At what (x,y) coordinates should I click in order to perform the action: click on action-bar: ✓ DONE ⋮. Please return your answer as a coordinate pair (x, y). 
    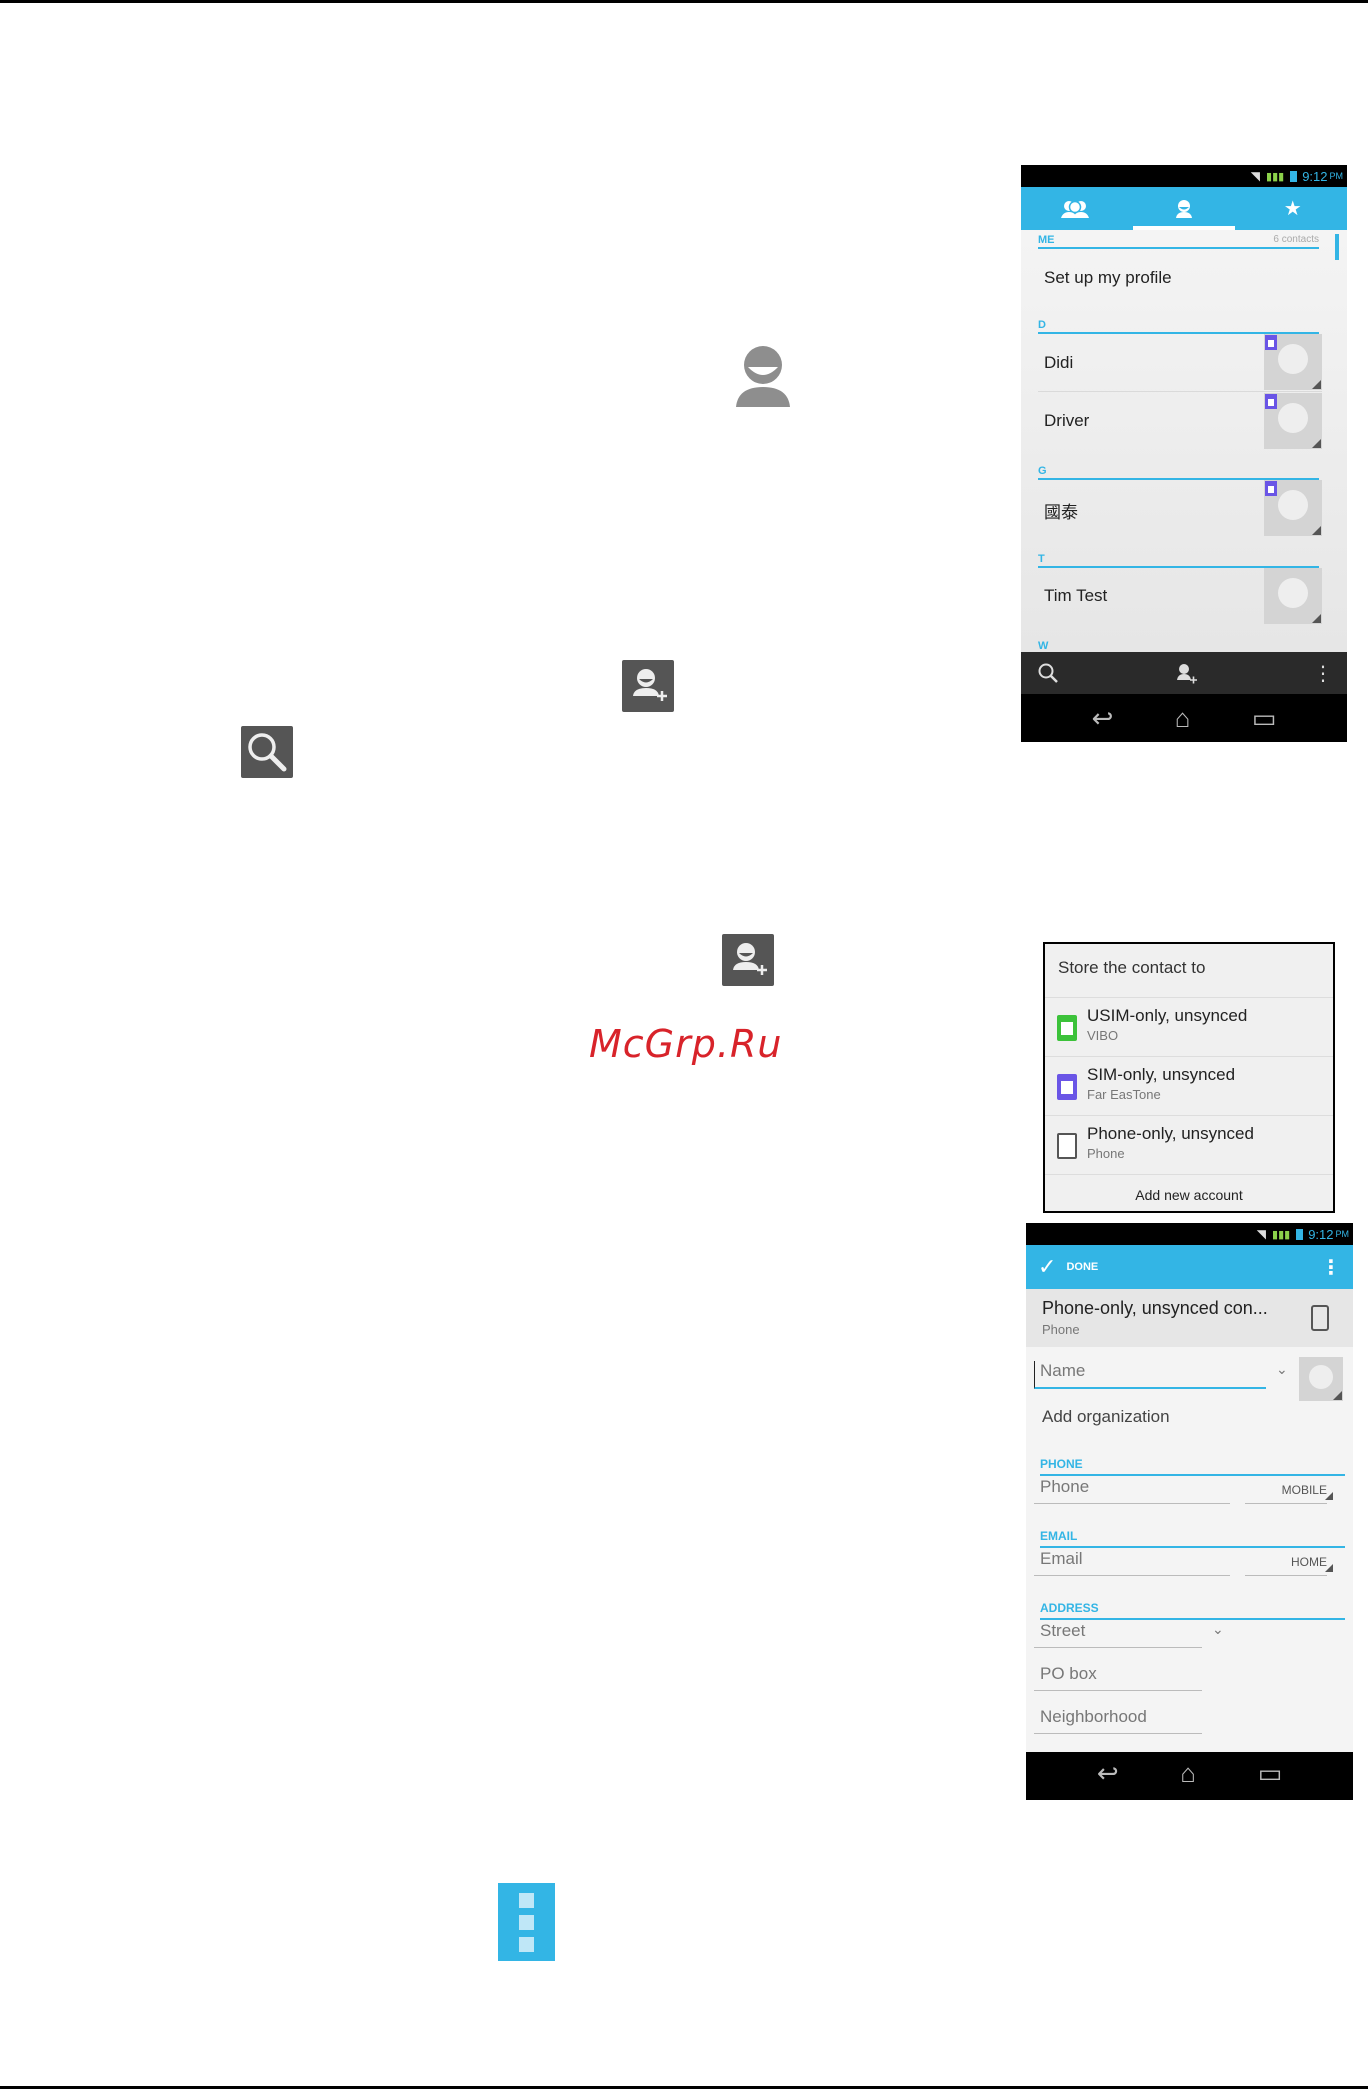
    Looking at the image, I should click on (1189, 1267).